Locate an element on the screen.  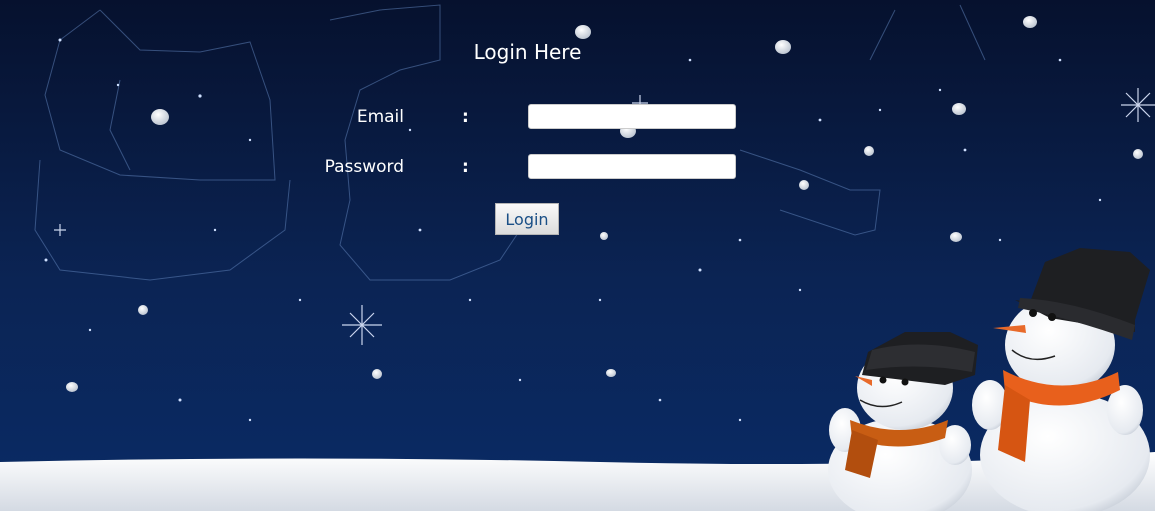
password-label: Password is located at coordinates (364, 167).